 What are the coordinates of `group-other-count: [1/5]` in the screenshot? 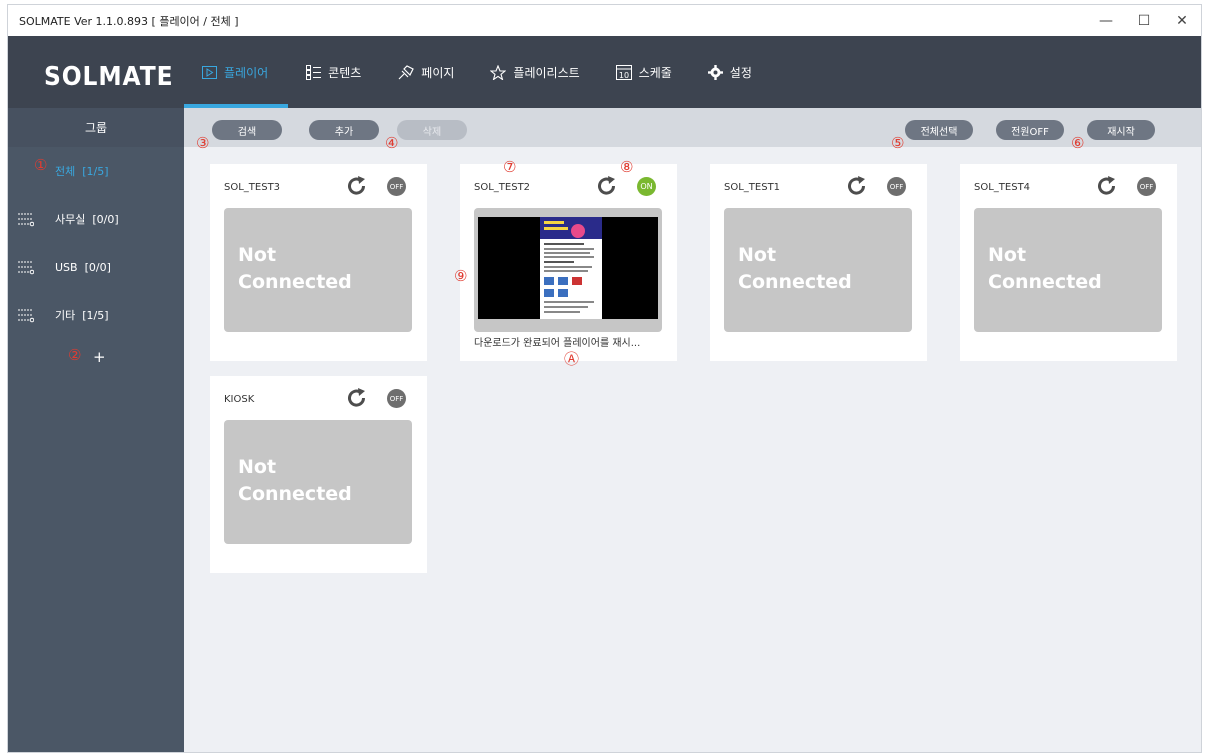 It's located at (95, 315).